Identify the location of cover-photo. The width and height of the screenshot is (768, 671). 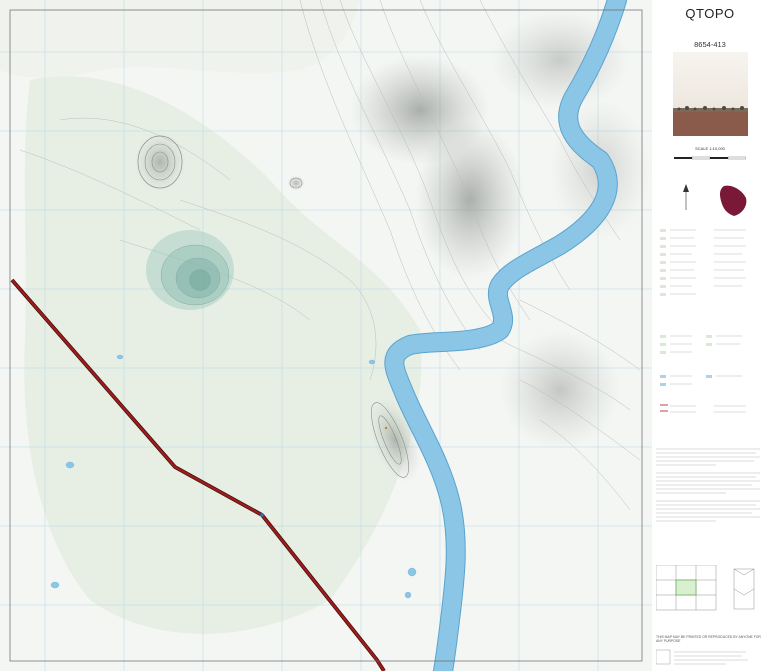
(710, 94).